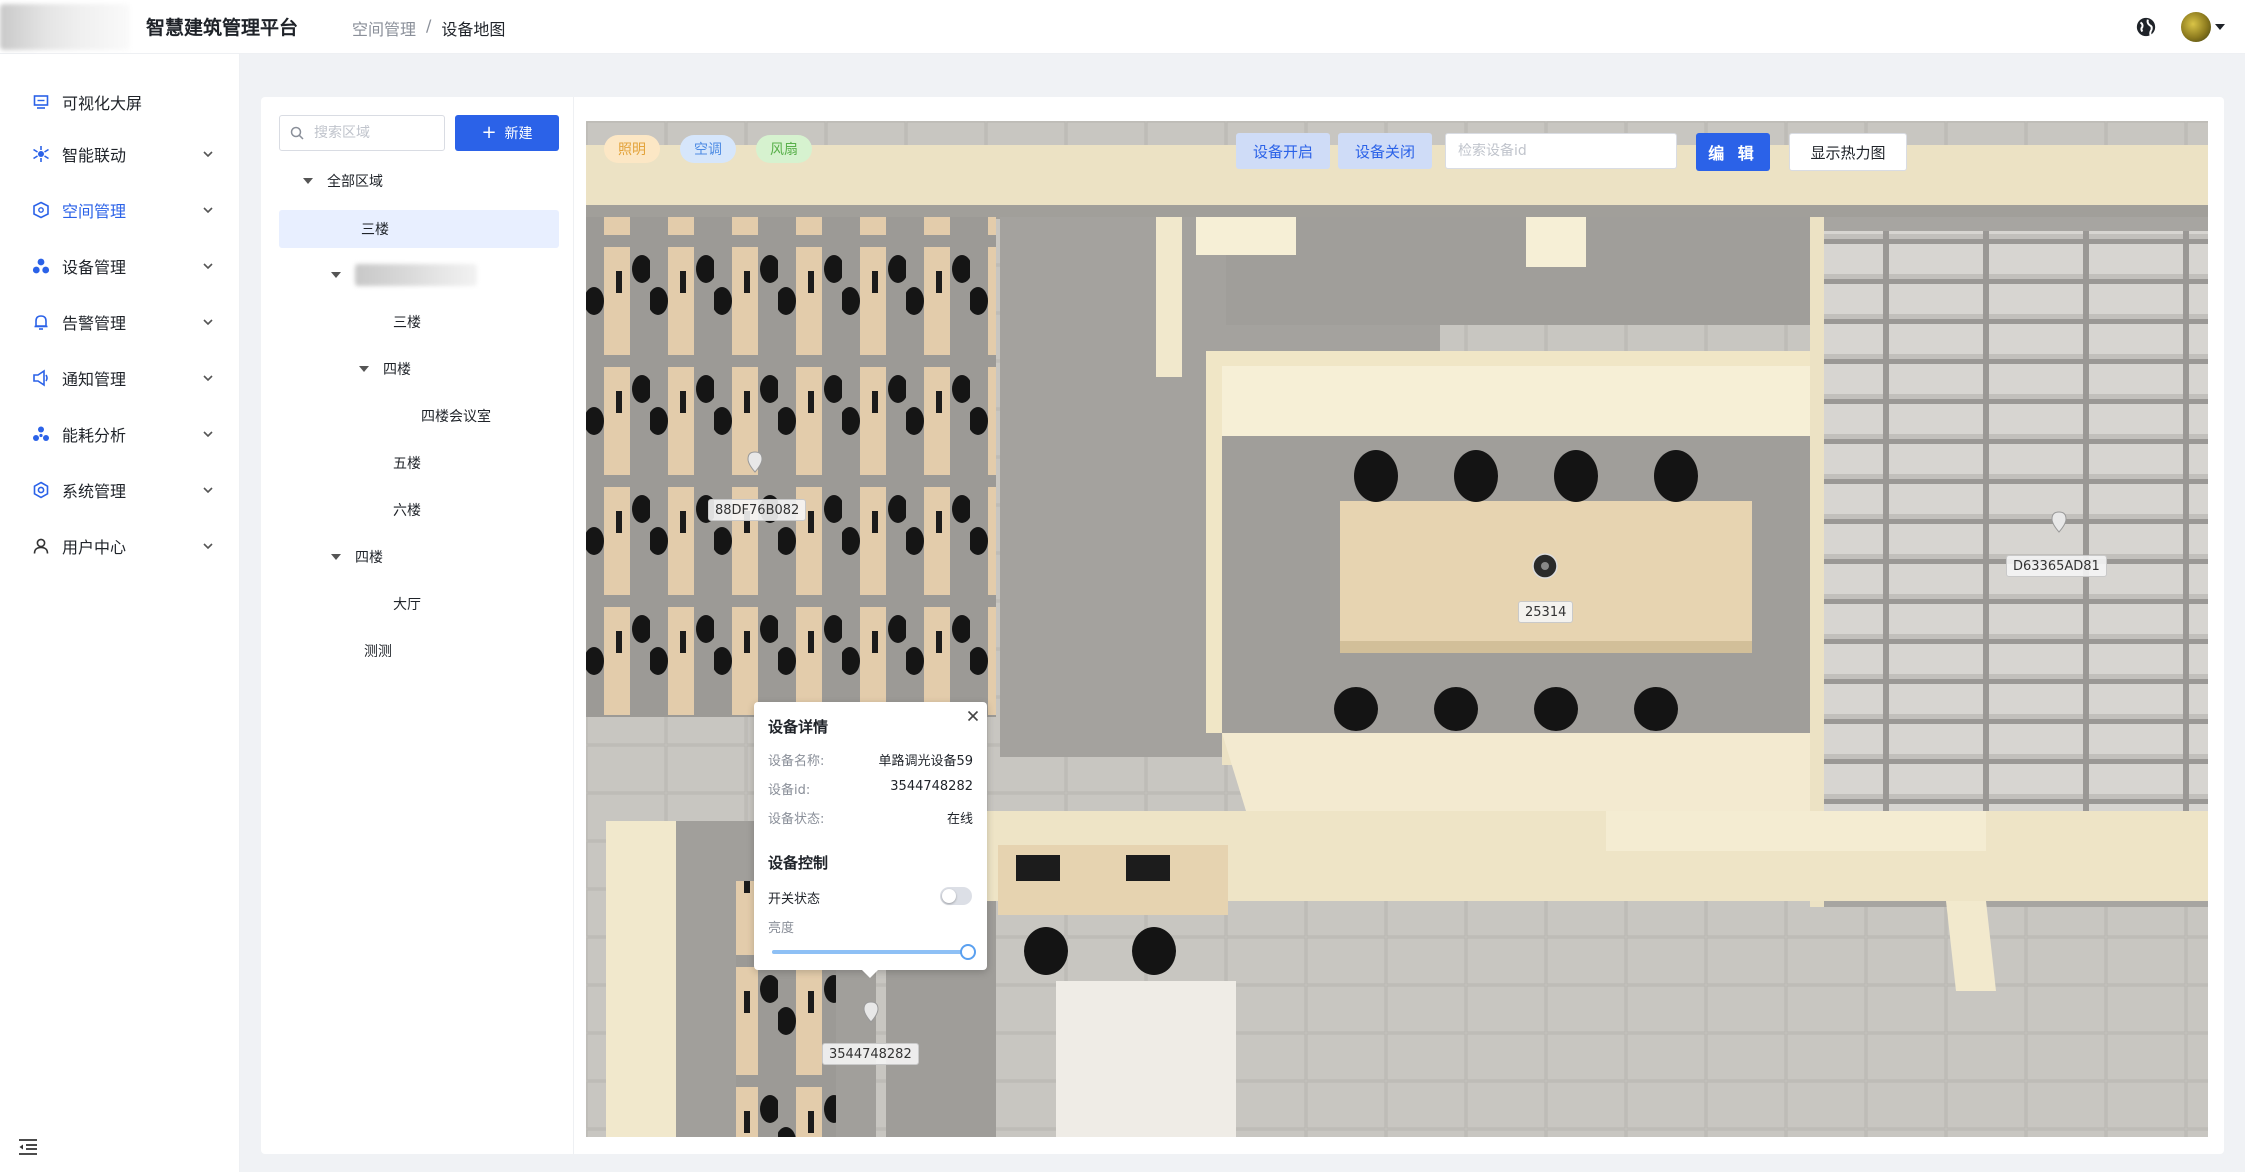  Describe the element at coordinates (632, 149) in the screenshot. I see `filter-tag-lighting: 照明` at that location.